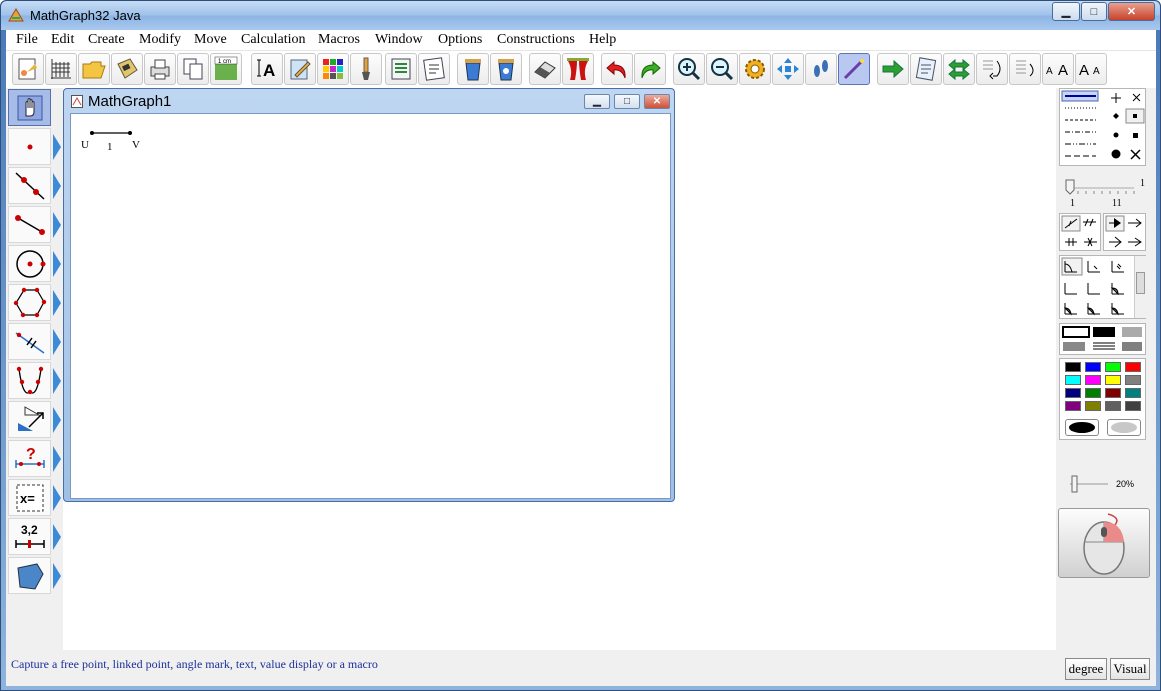 The height and width of the screenshot is (691, 1161). I want to click on line-tool-button, so click(29, 185).